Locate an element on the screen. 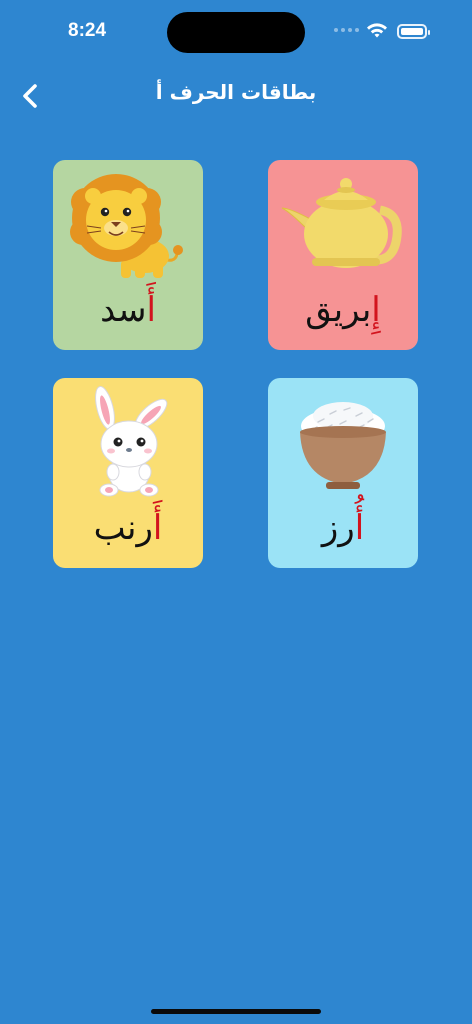 The height and width of the screenshot is (1024, 472). card-teapot: إِبريق is located at coordinates (343, 255).